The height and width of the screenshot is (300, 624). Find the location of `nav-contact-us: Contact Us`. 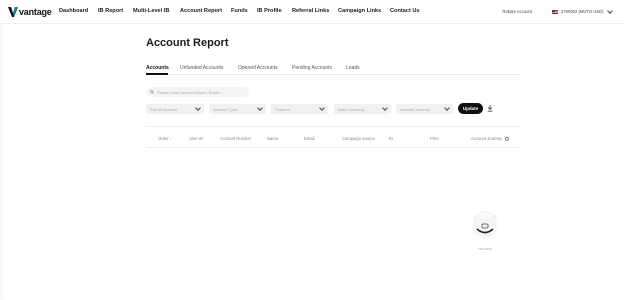

nav-contact-us: Contact Us is located at coordinates (405, 11).